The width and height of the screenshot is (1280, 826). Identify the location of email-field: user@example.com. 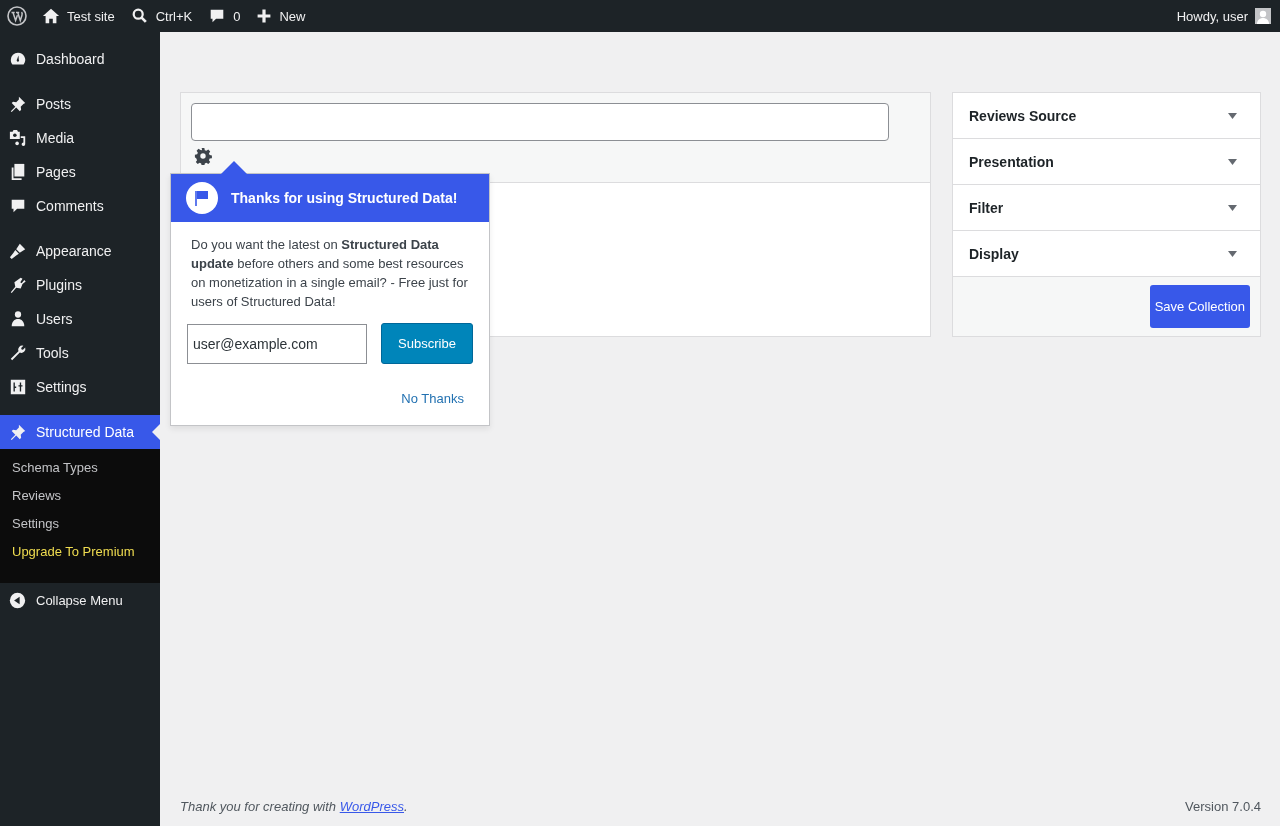
(277, 343).